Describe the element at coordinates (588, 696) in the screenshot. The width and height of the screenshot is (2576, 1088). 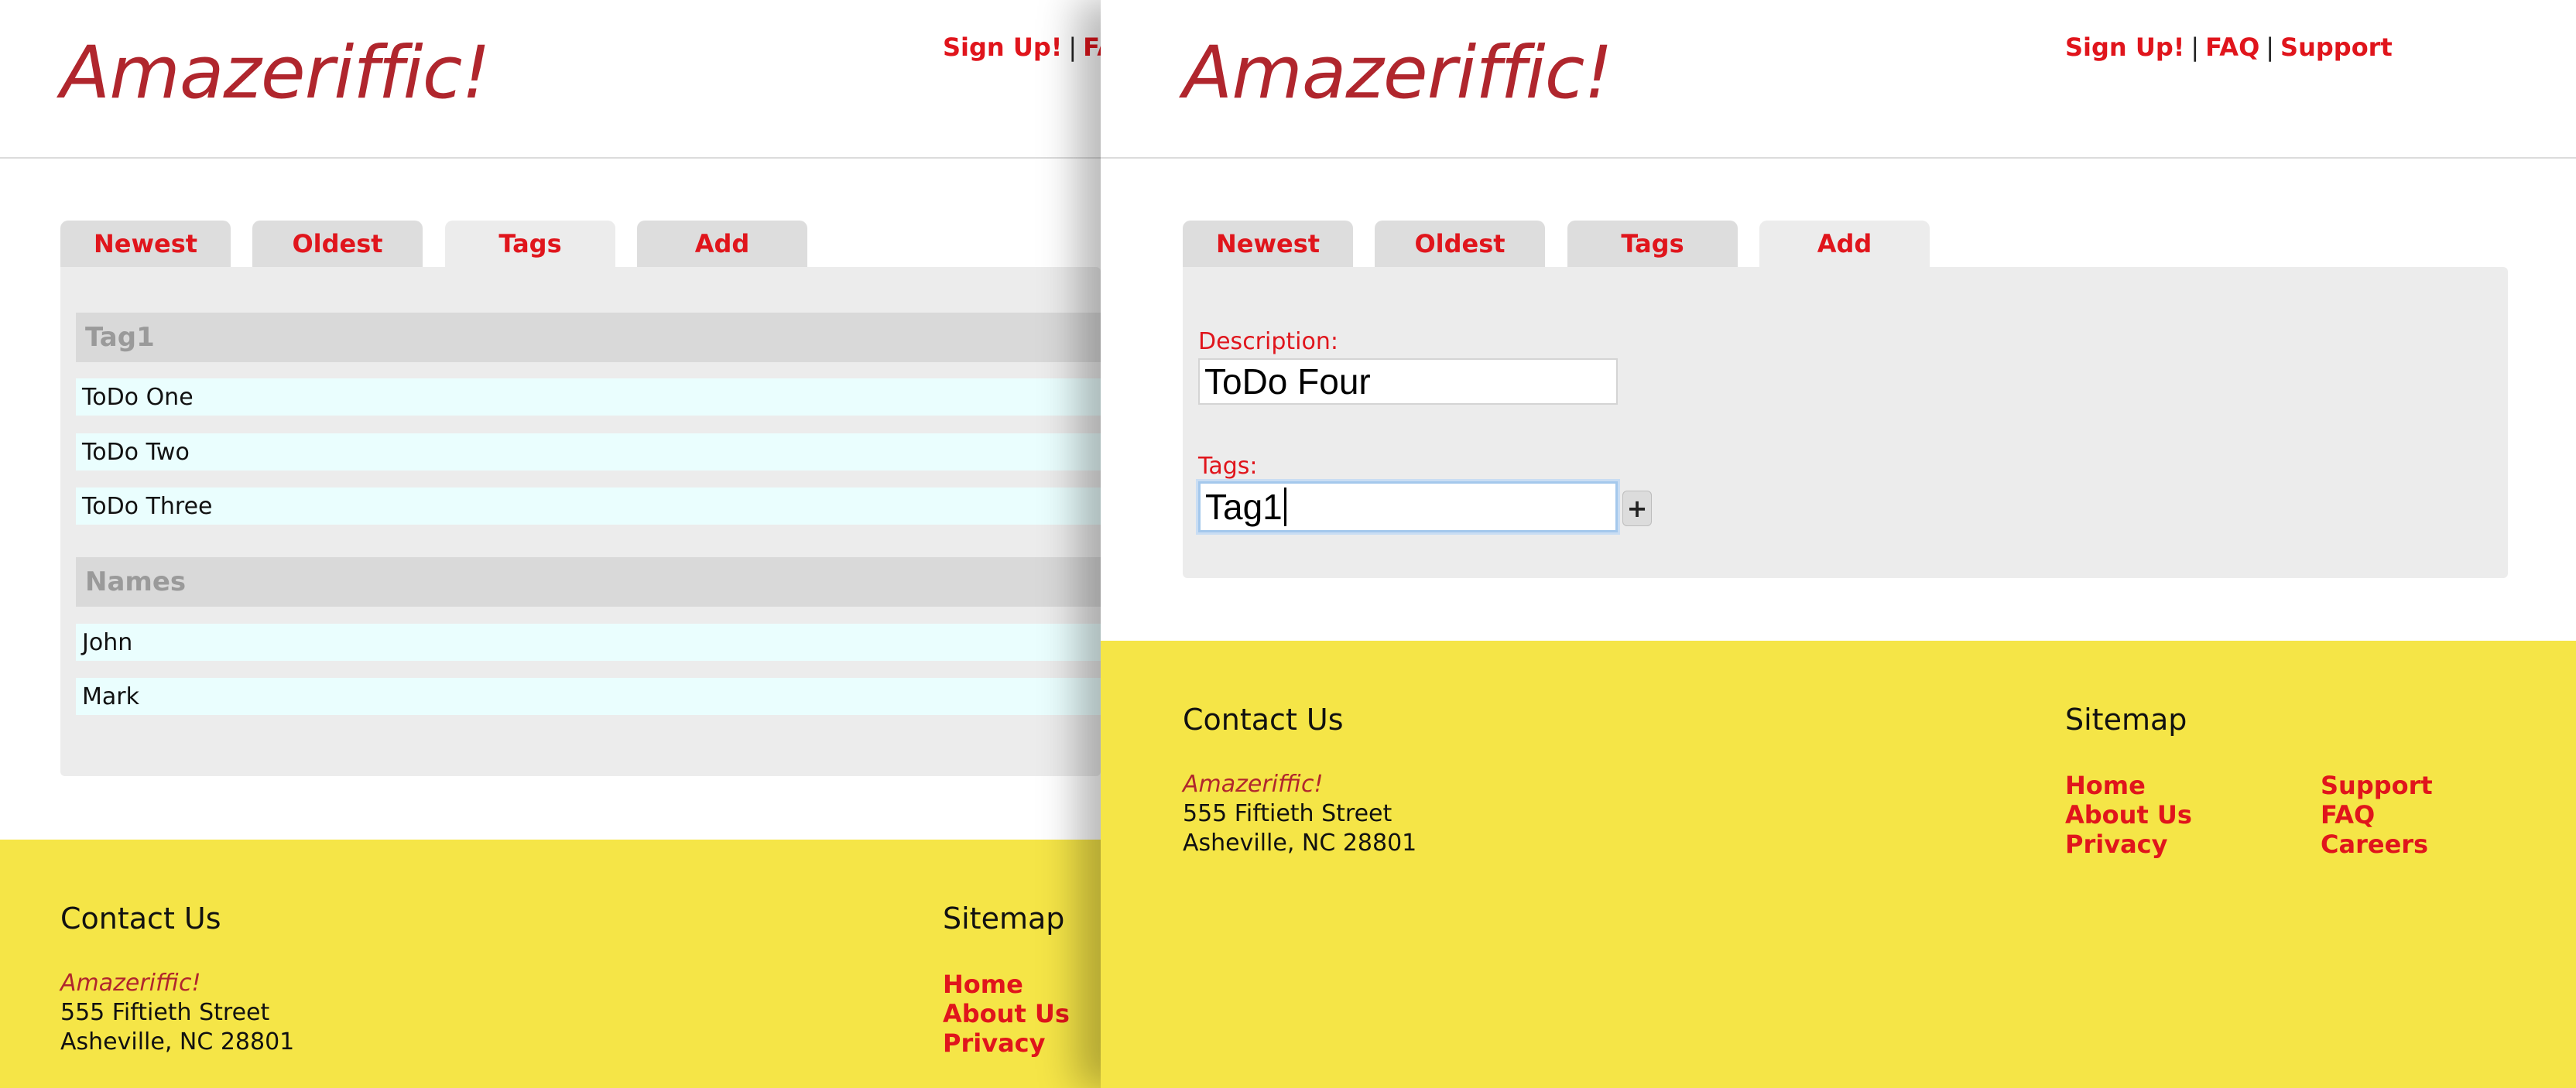
I see `todo-item: Mark` at that location.